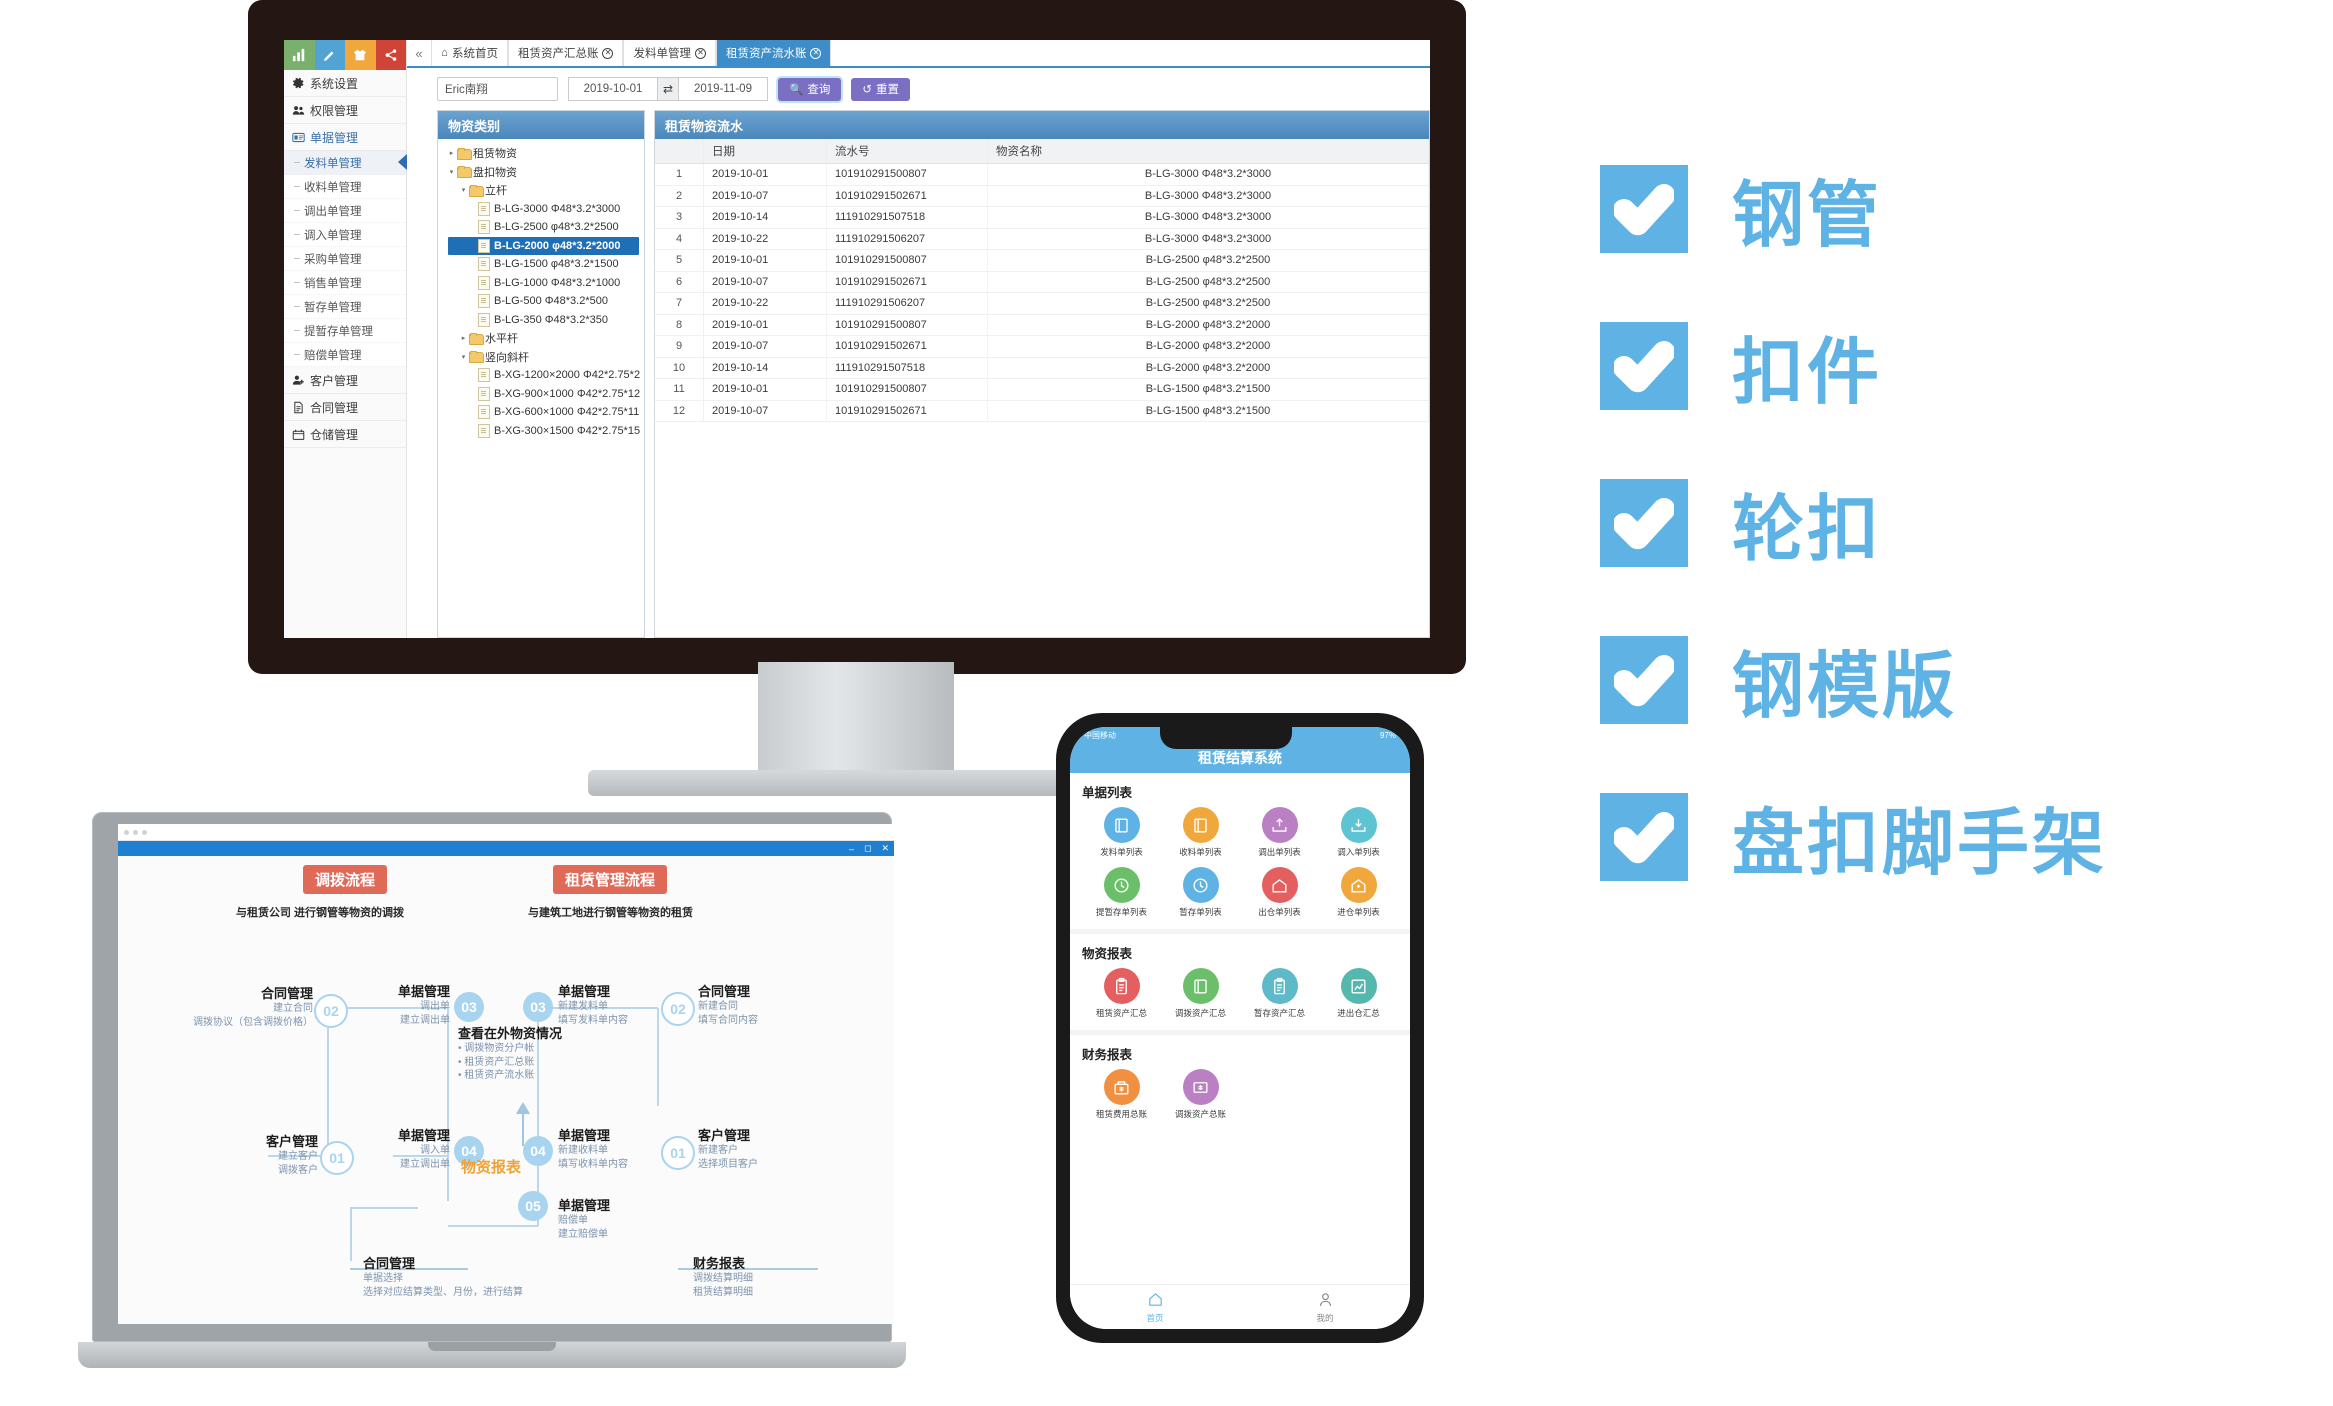 The width and height of the screenshot is (2333, 1406). I want to click on phone-menu-item: 调出单列表, so click(1279, 832).